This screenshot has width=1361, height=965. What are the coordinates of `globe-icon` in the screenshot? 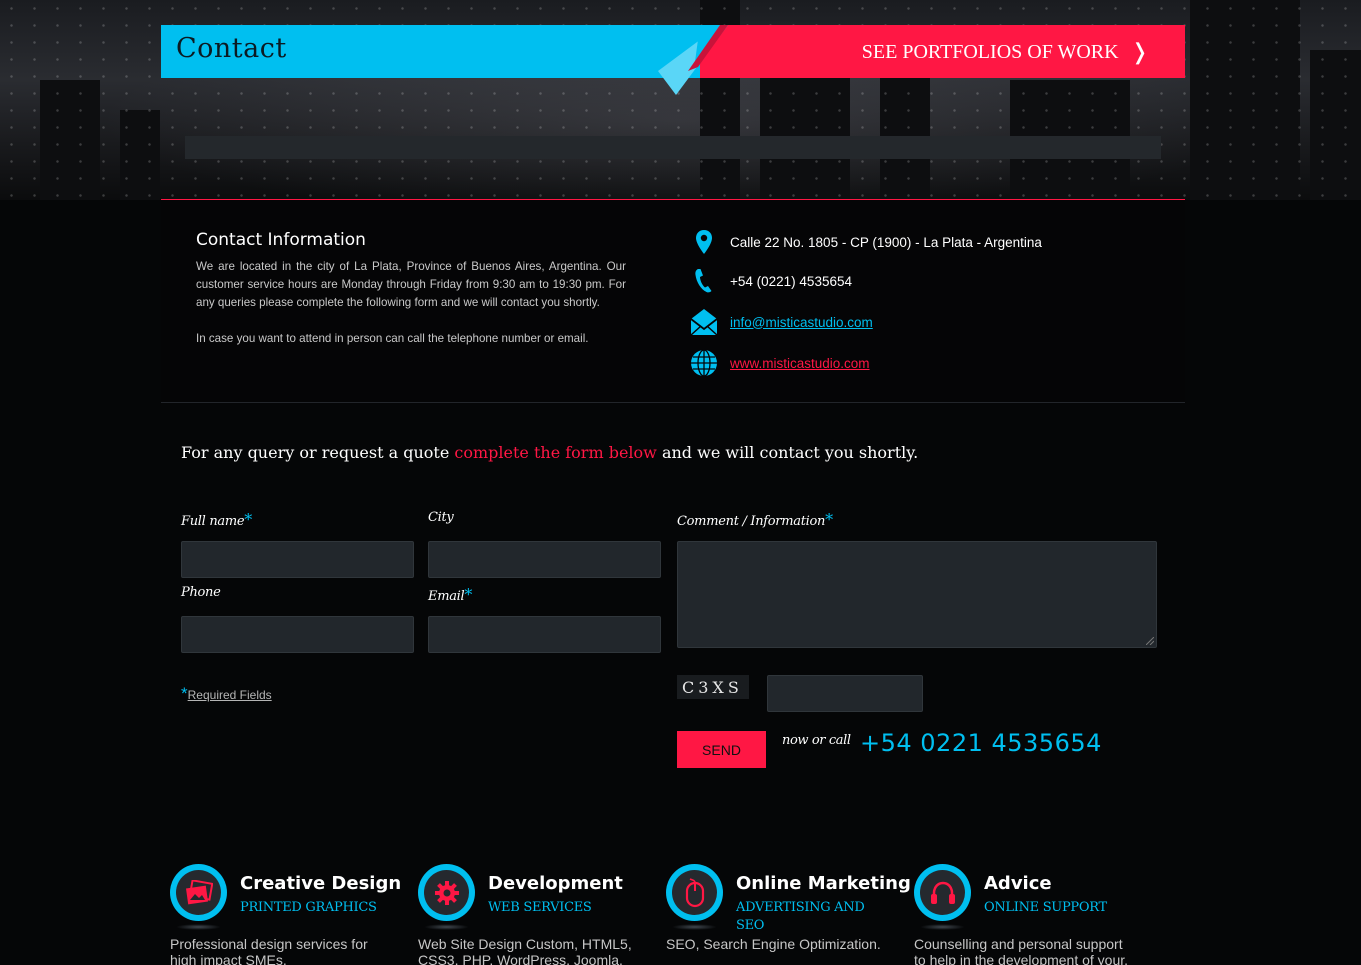 It's located at (704, 363).